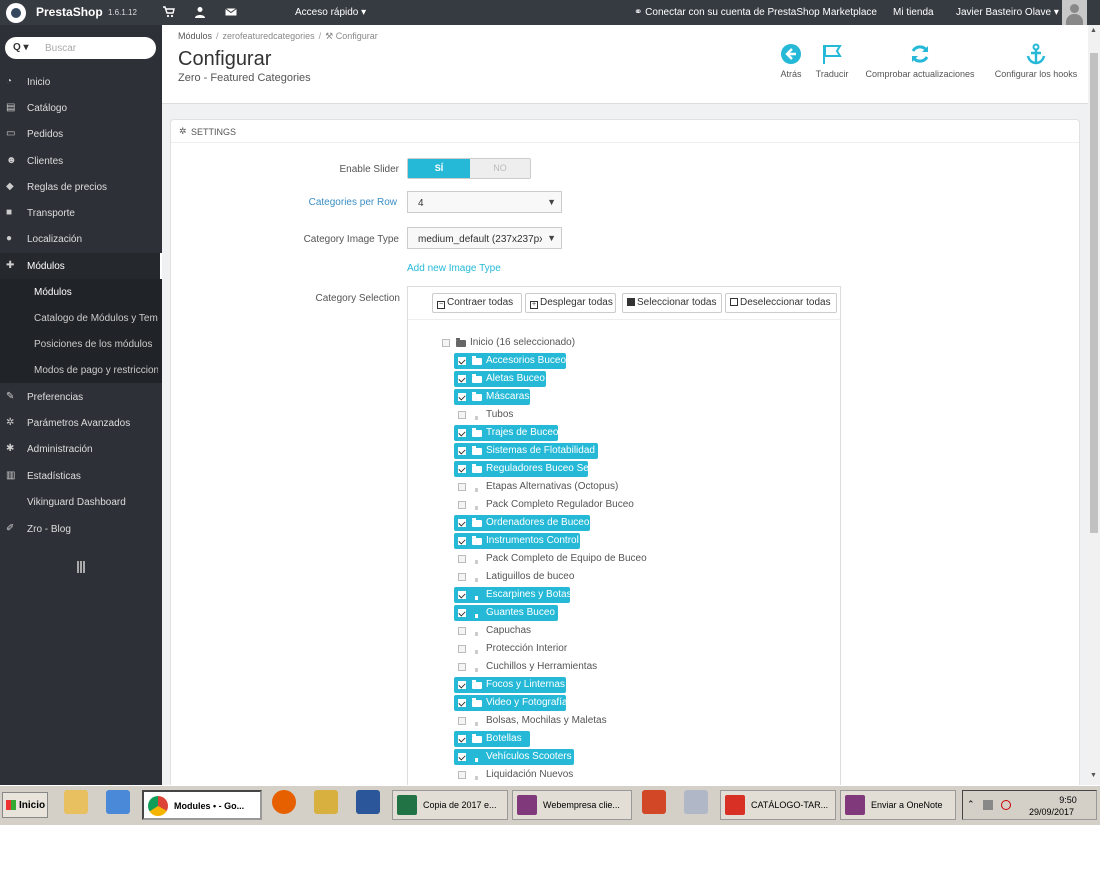  I want to click on calculator-icon, so click(696, 802).